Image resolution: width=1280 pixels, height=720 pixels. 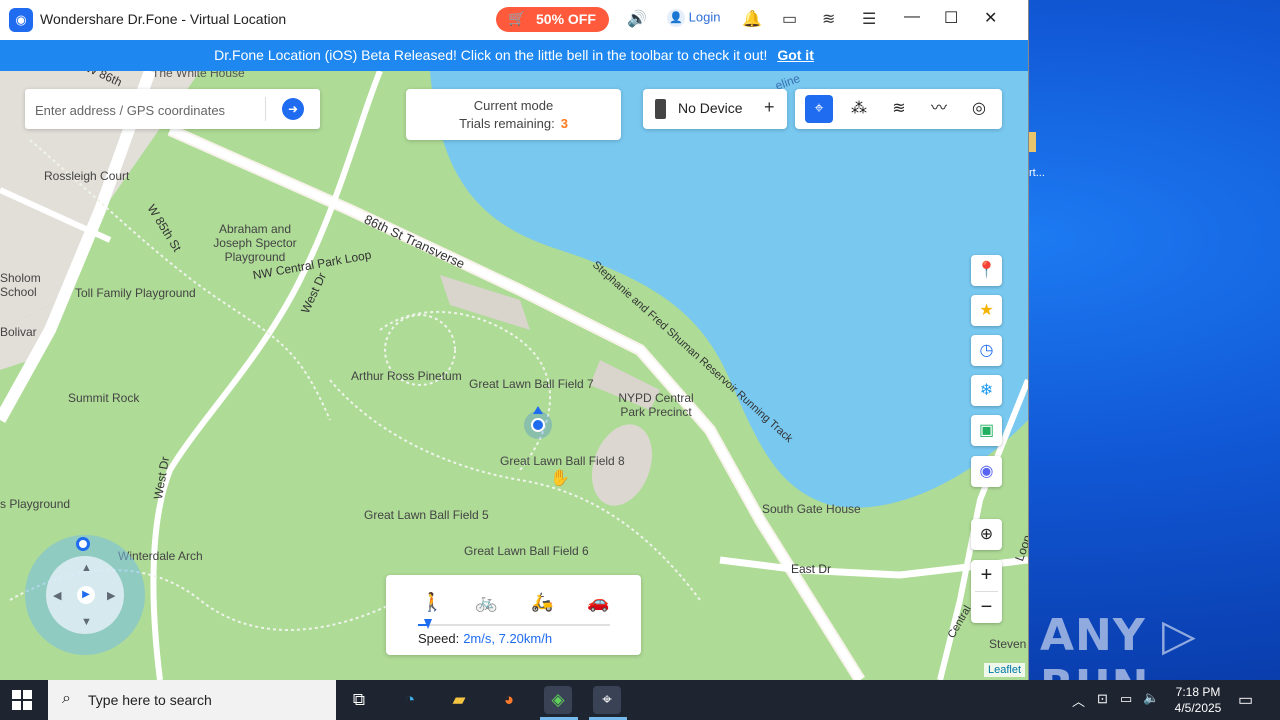 I want to click on device-selector: No Device +, so click(x=715, y=109).